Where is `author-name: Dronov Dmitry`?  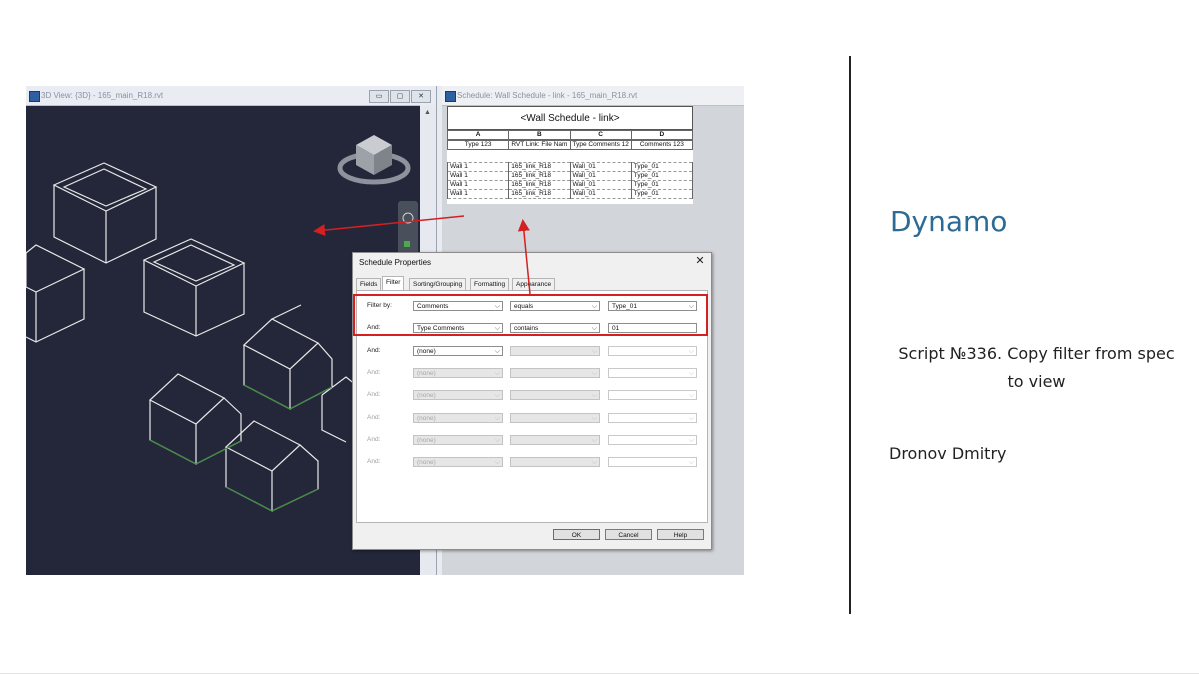
author-name: Dronov Dmitry is located at coordinates (948, 453).